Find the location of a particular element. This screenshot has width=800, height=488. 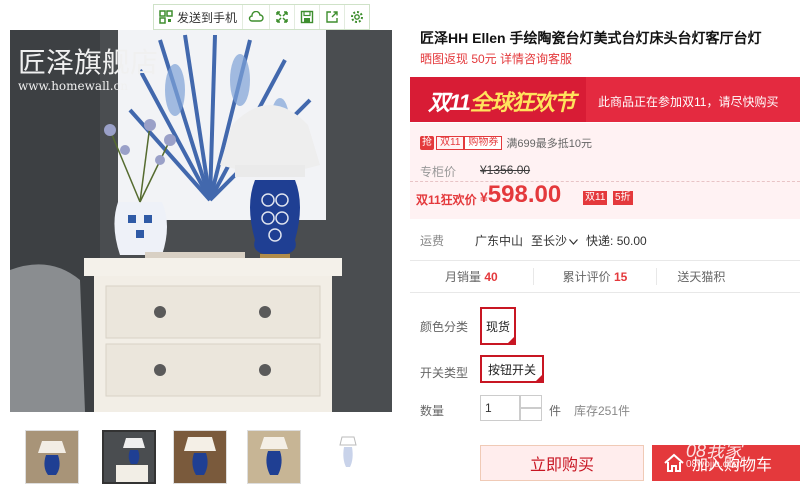

switch-option-selected: 按钮开关 is located at coordinates (512, 369).